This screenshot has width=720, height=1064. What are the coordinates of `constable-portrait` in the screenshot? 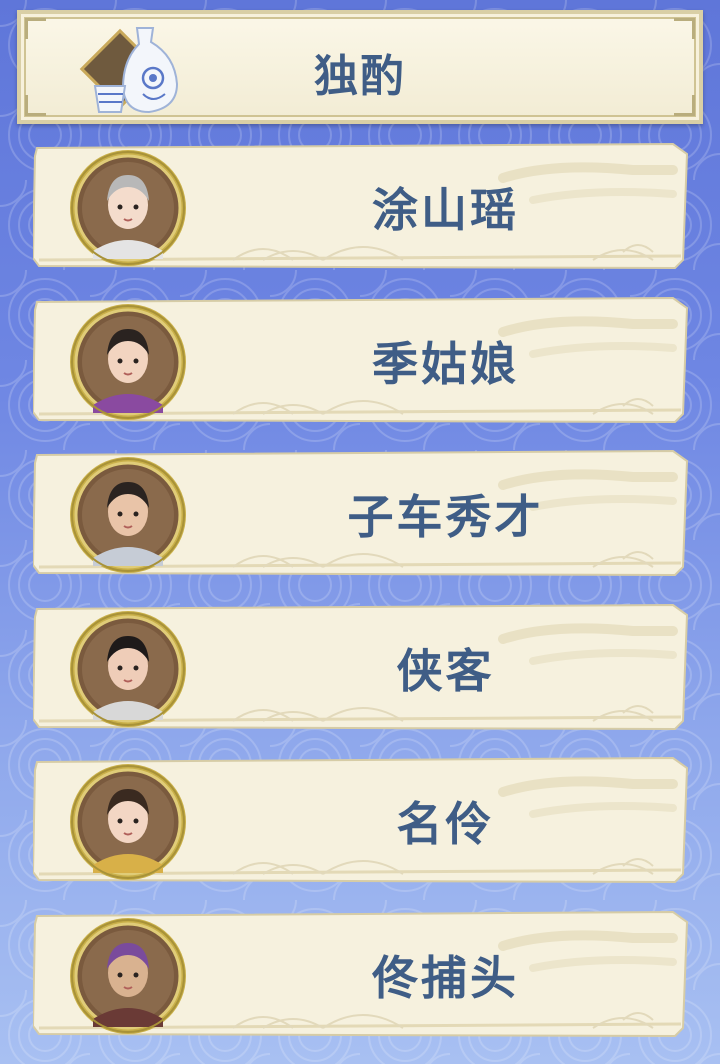 It's located at (128, 976).